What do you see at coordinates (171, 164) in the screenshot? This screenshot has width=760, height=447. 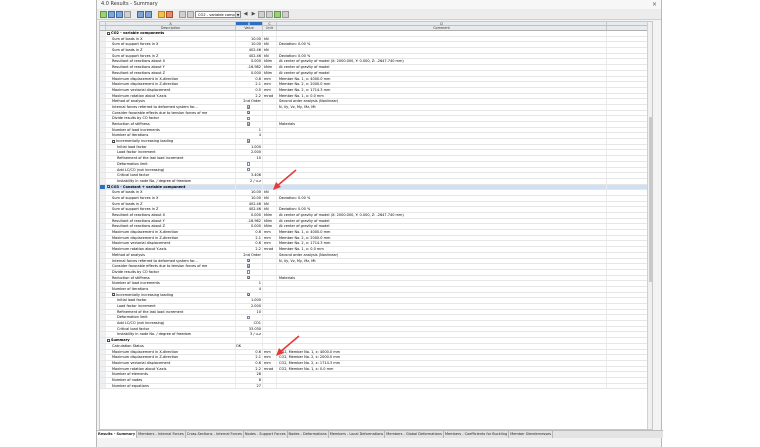 I see `description-cell: Deformation limit` at bounding box center [171, 164].